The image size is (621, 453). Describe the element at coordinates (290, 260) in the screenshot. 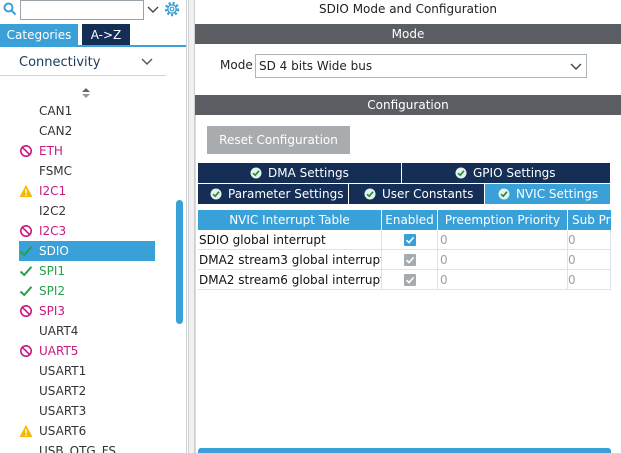

I see `interrupt-name: DMA2 stream3 global interrupt` at that location.